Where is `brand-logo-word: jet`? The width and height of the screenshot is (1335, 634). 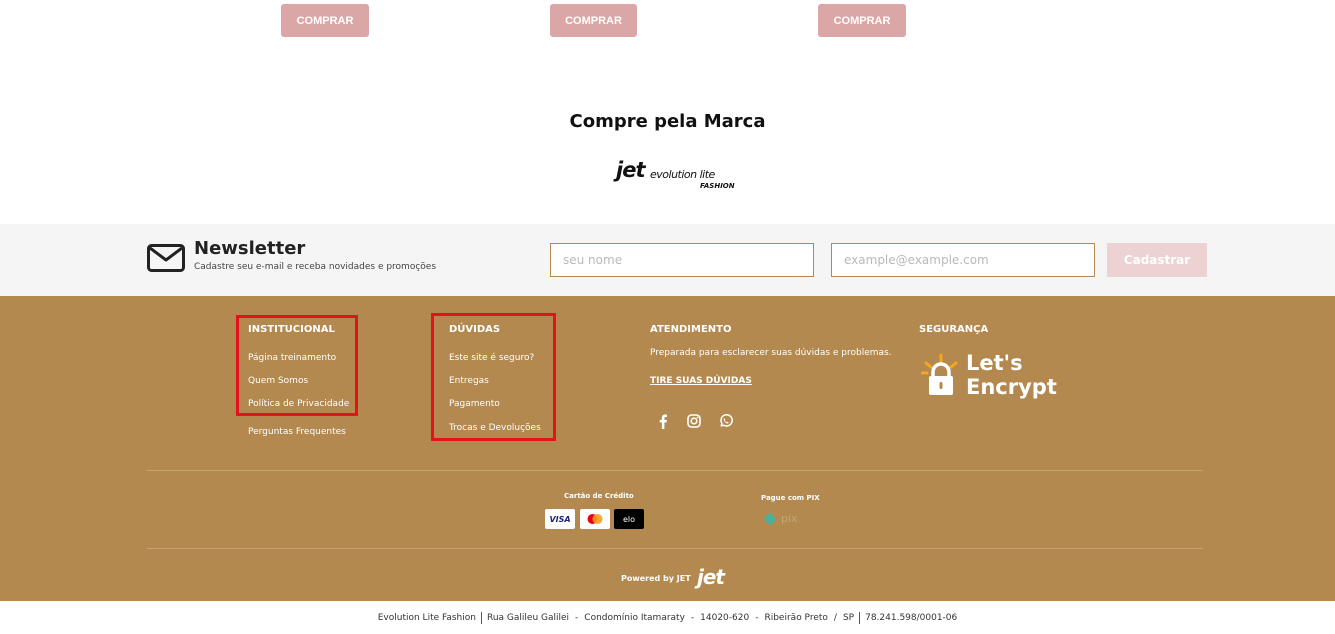 brand-logo-word: jet is located at coordinates (631, 170).